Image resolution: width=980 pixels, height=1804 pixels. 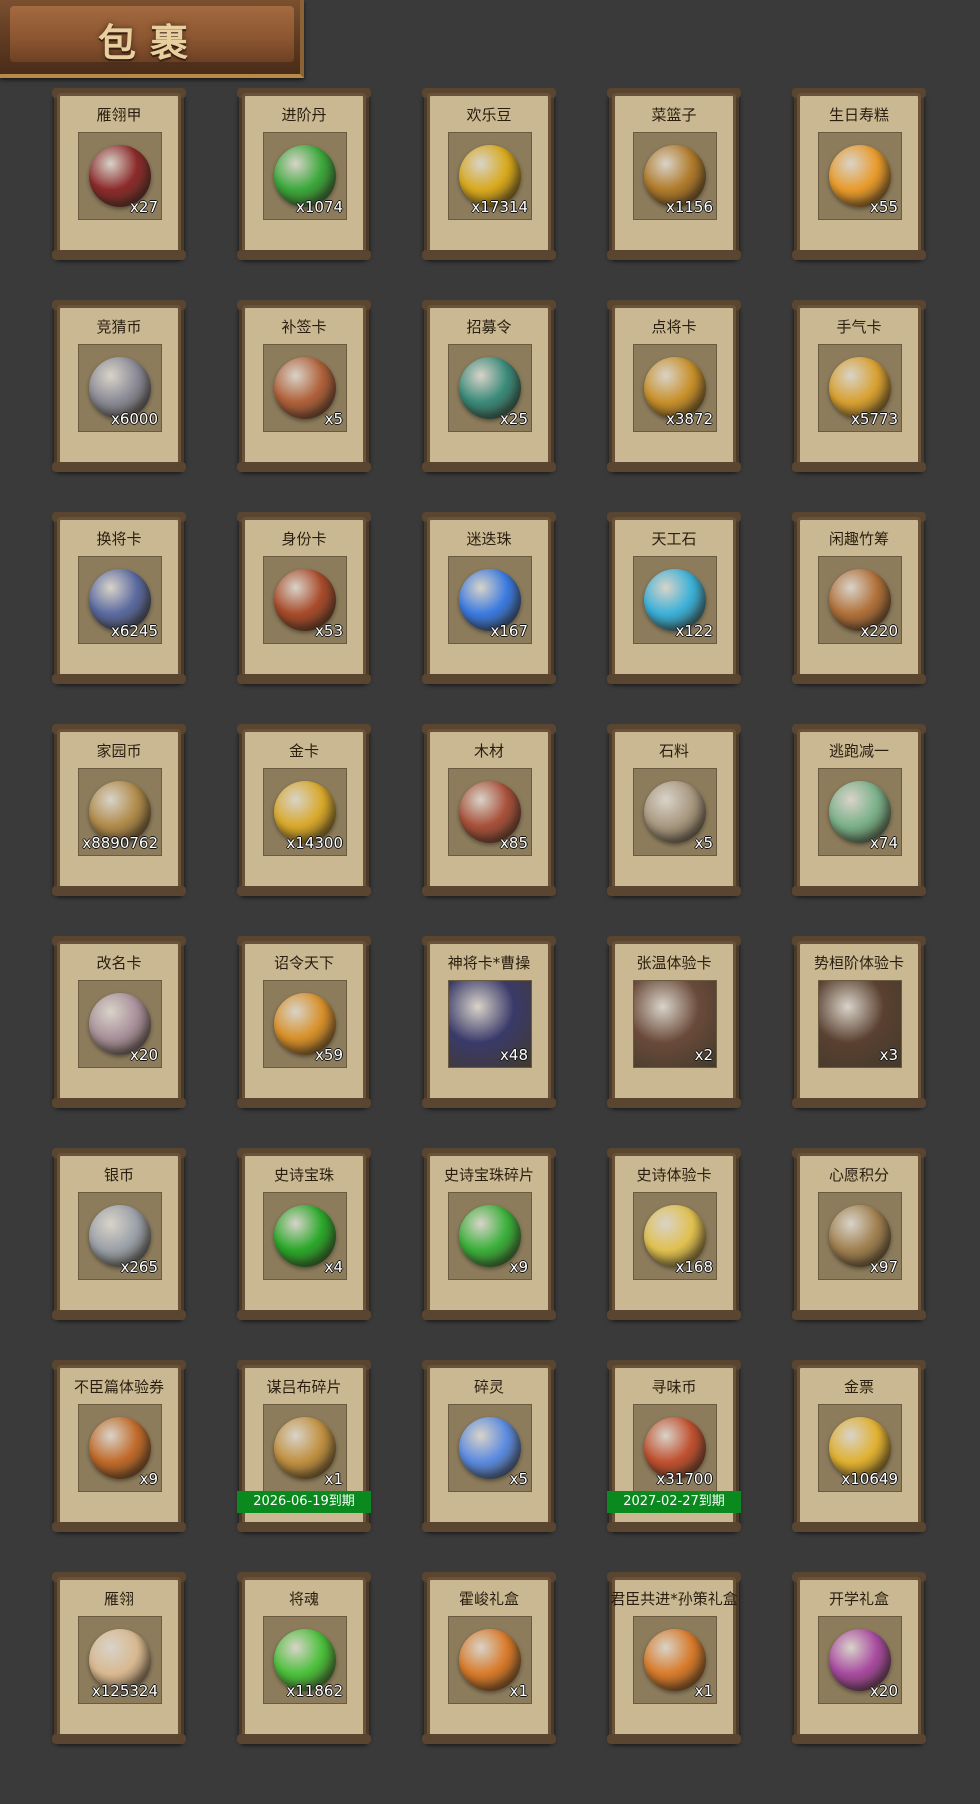 What do you see at coordinates (674, 1658) in the screenshot?
I see `item-slot: 君臣共进*孙策礼盒 x1` at bounding box center [674, 1658].